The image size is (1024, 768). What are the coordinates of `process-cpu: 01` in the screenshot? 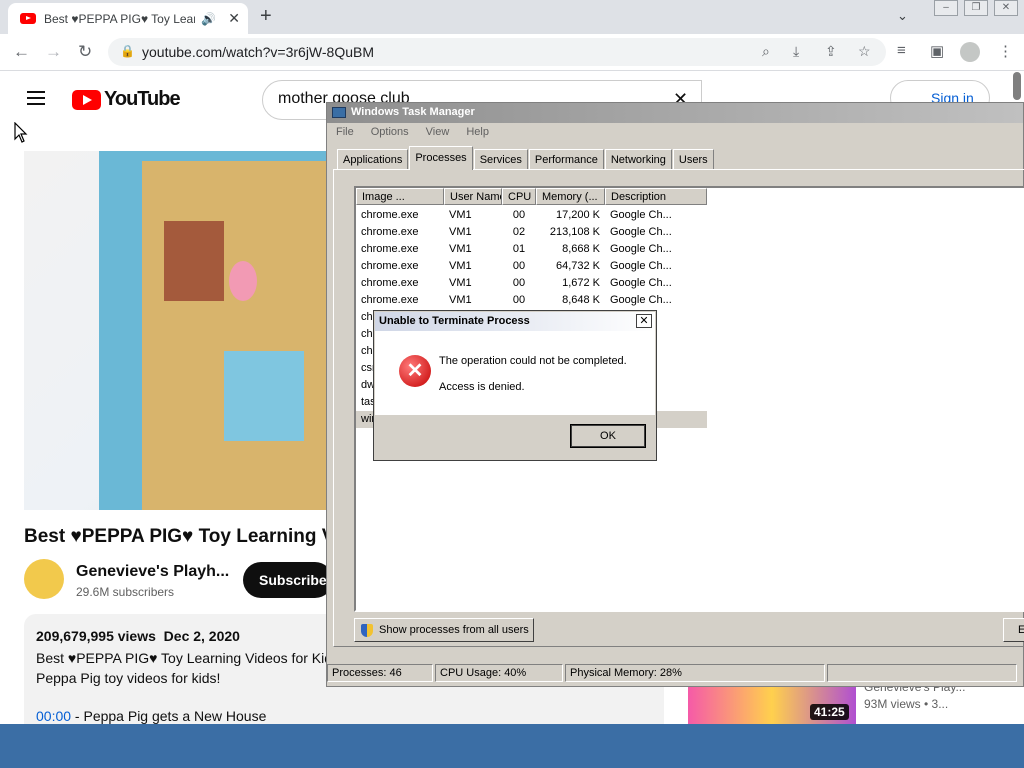 It's located at (519, 249).